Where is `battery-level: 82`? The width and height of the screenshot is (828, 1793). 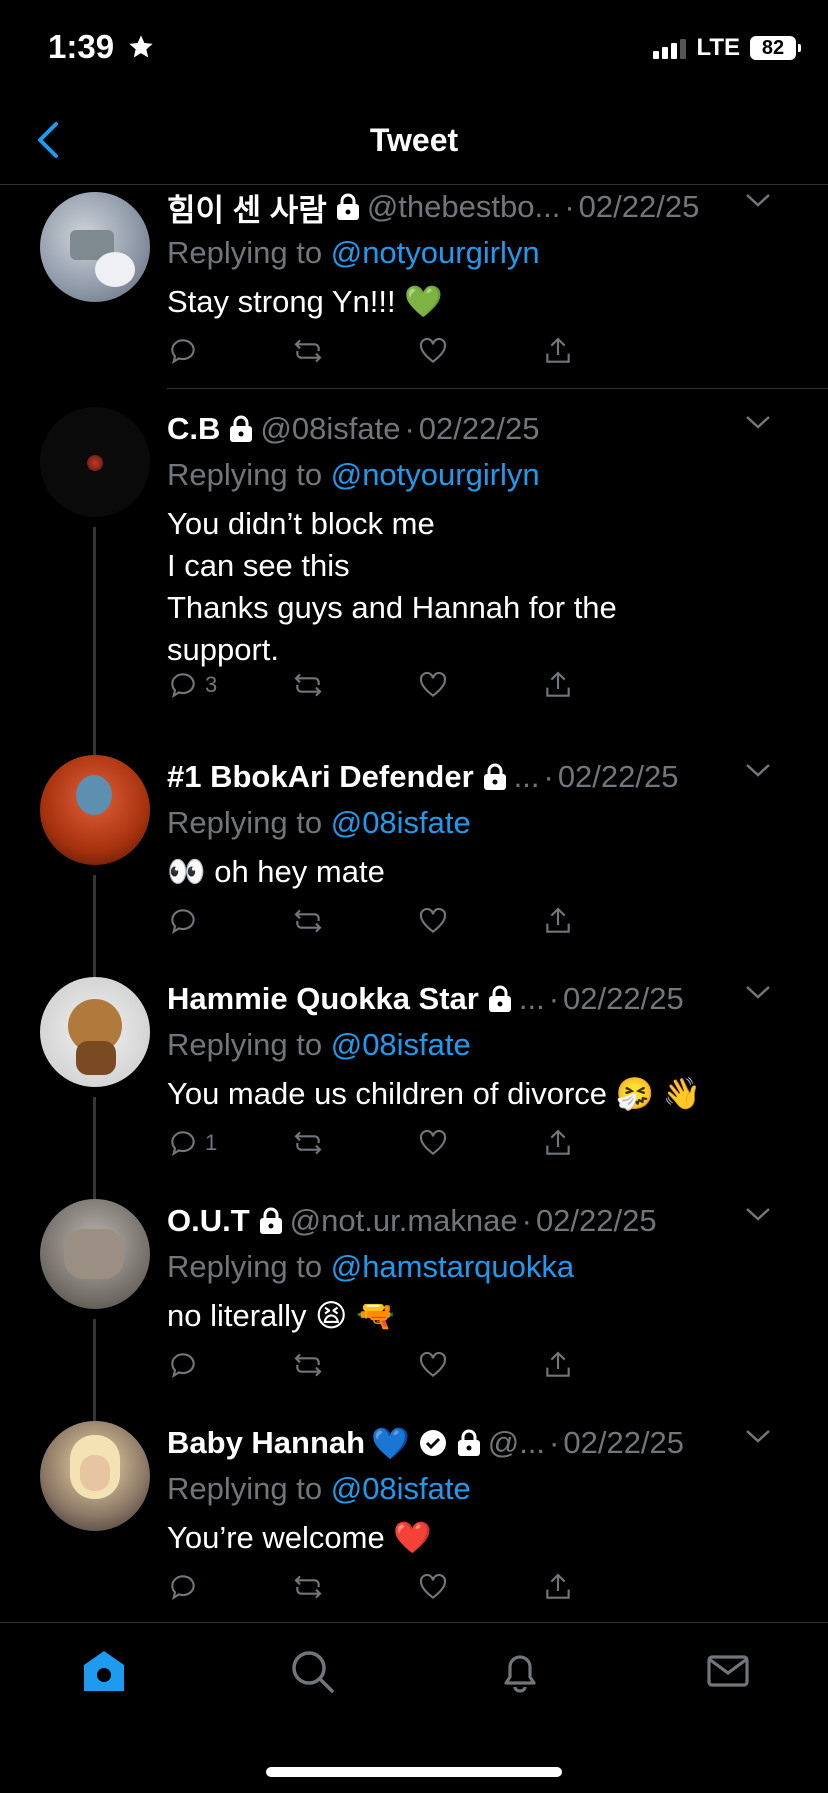 battery-level: 82 is located at coordinates (775, 48).